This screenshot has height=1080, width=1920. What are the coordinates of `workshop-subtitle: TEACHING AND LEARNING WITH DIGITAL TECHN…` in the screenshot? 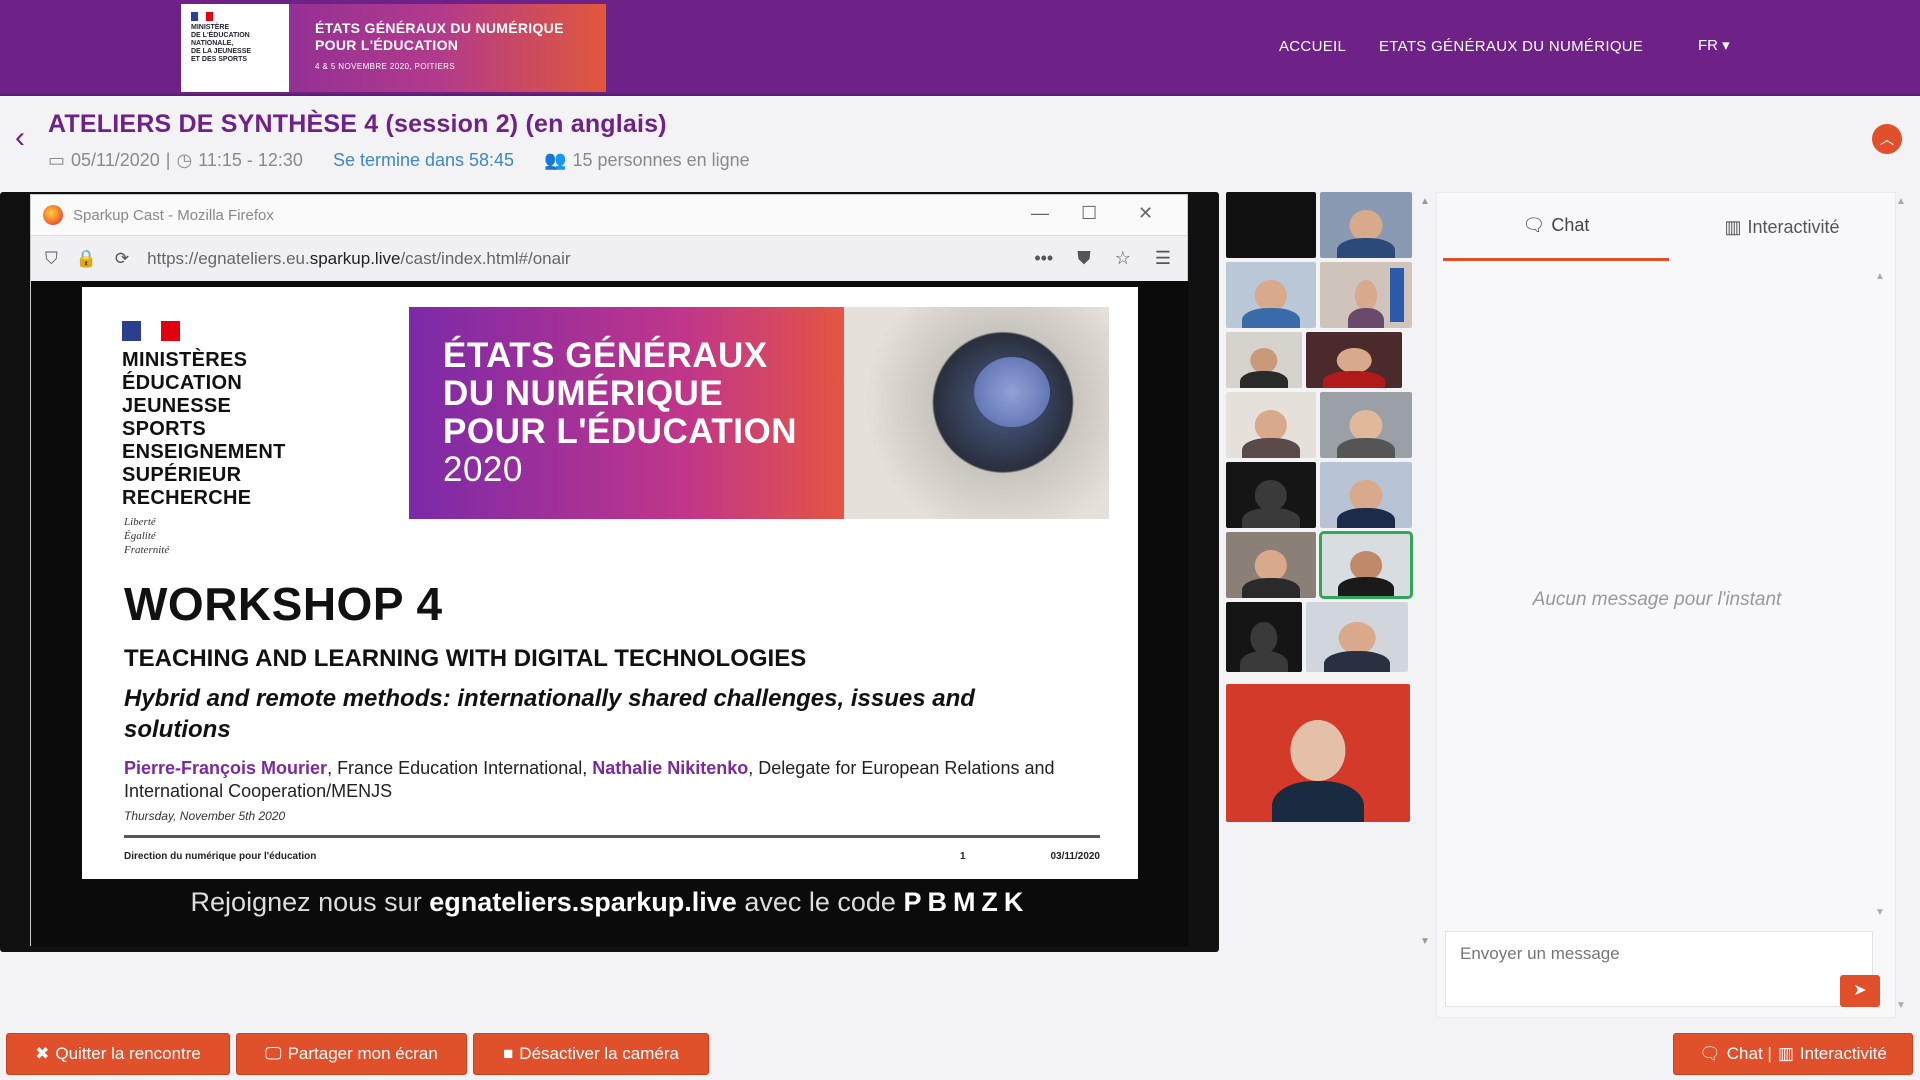 It's located at (465, 658).